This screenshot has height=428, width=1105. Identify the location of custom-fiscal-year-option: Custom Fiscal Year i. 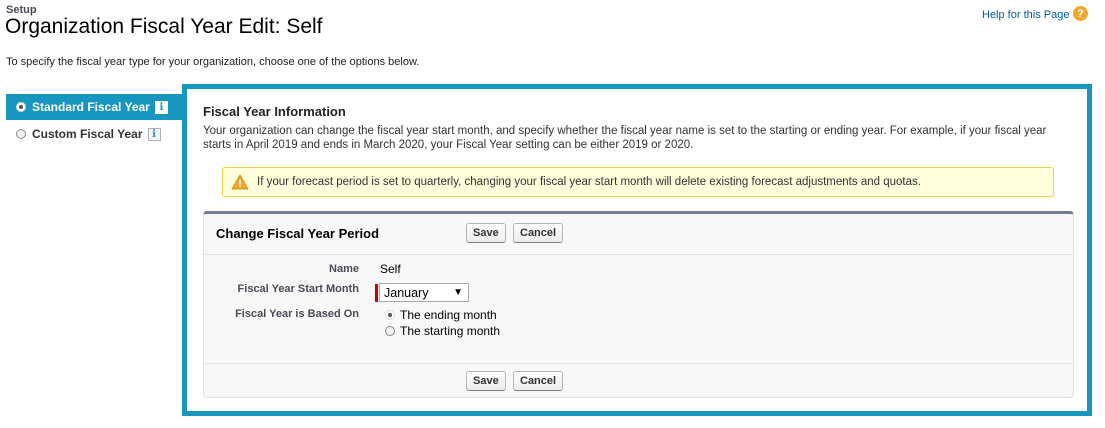
(94, 134).